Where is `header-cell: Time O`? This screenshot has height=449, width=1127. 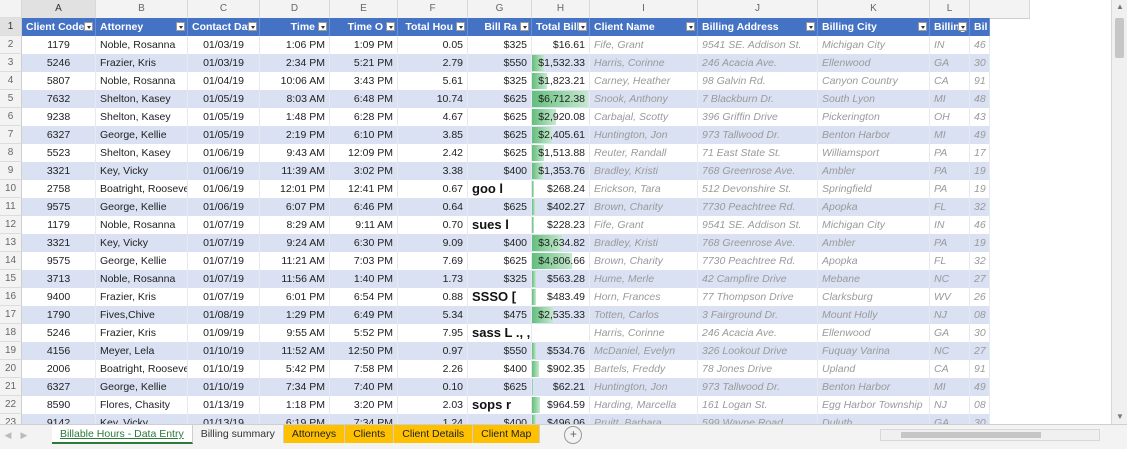
header-cell: Time O is located at coordinates (364, 27).